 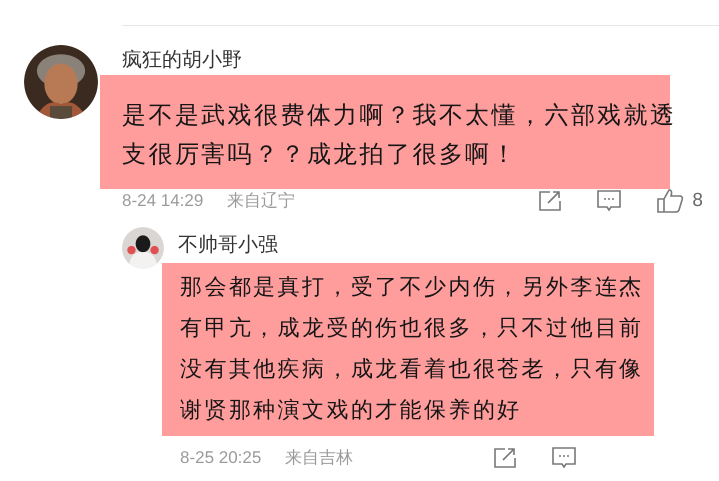 What do you see at coordinates (416, 245) in the screenshot?
I see `username: 不帅哥小强` at bounding box center [416, 245].